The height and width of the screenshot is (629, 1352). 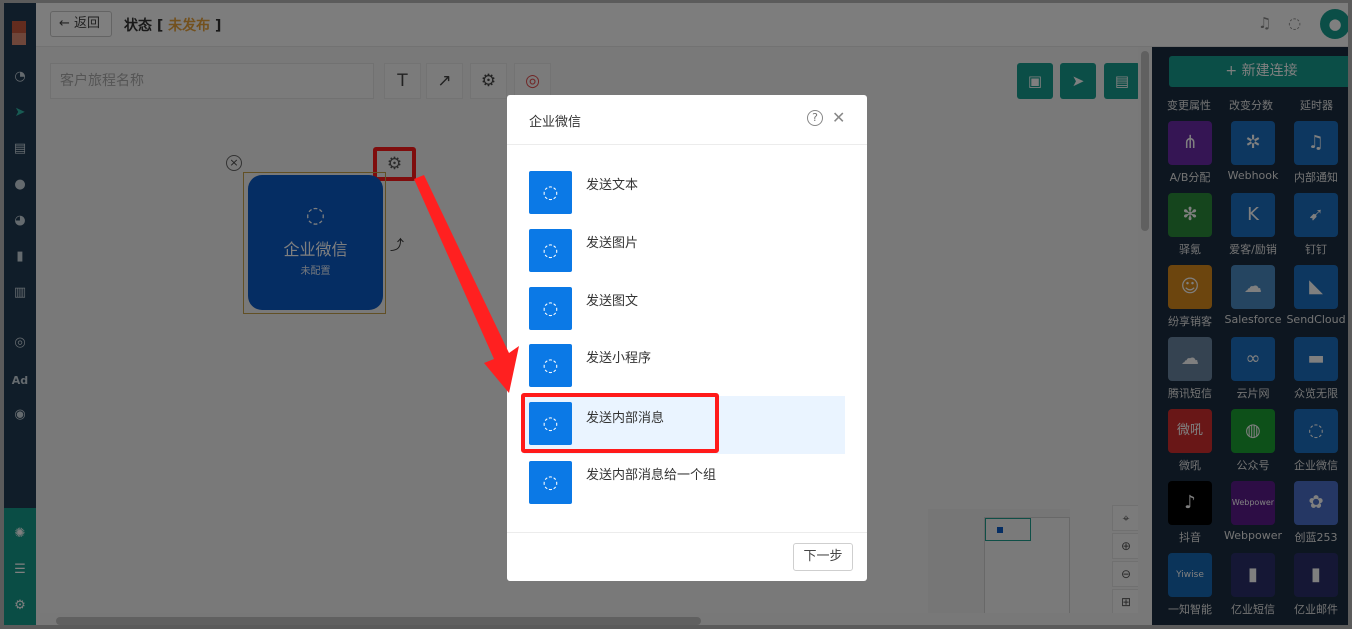 I want to click on dialog-title: 企业微信, so click(x=555, y=122).